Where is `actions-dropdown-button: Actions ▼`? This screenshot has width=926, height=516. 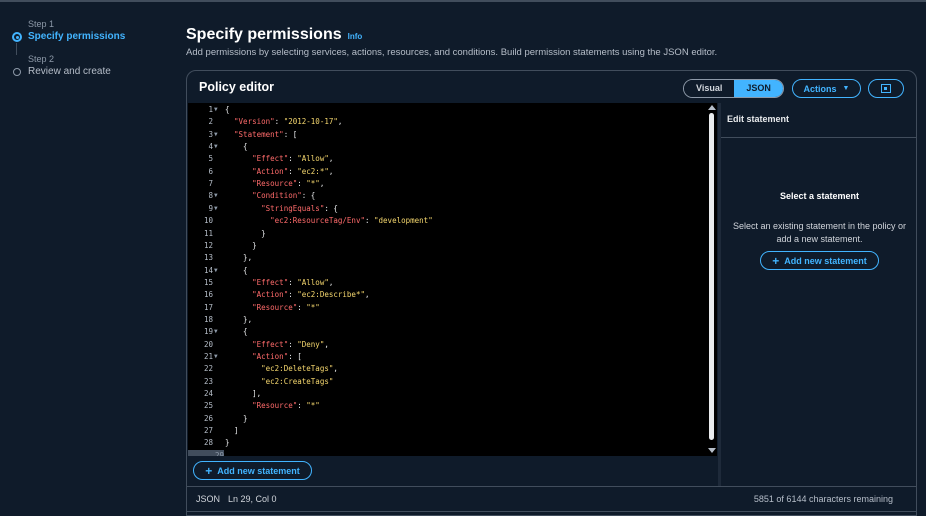
actions-dropdown-button: Actions ▼ is located at coordinates (826, 88).